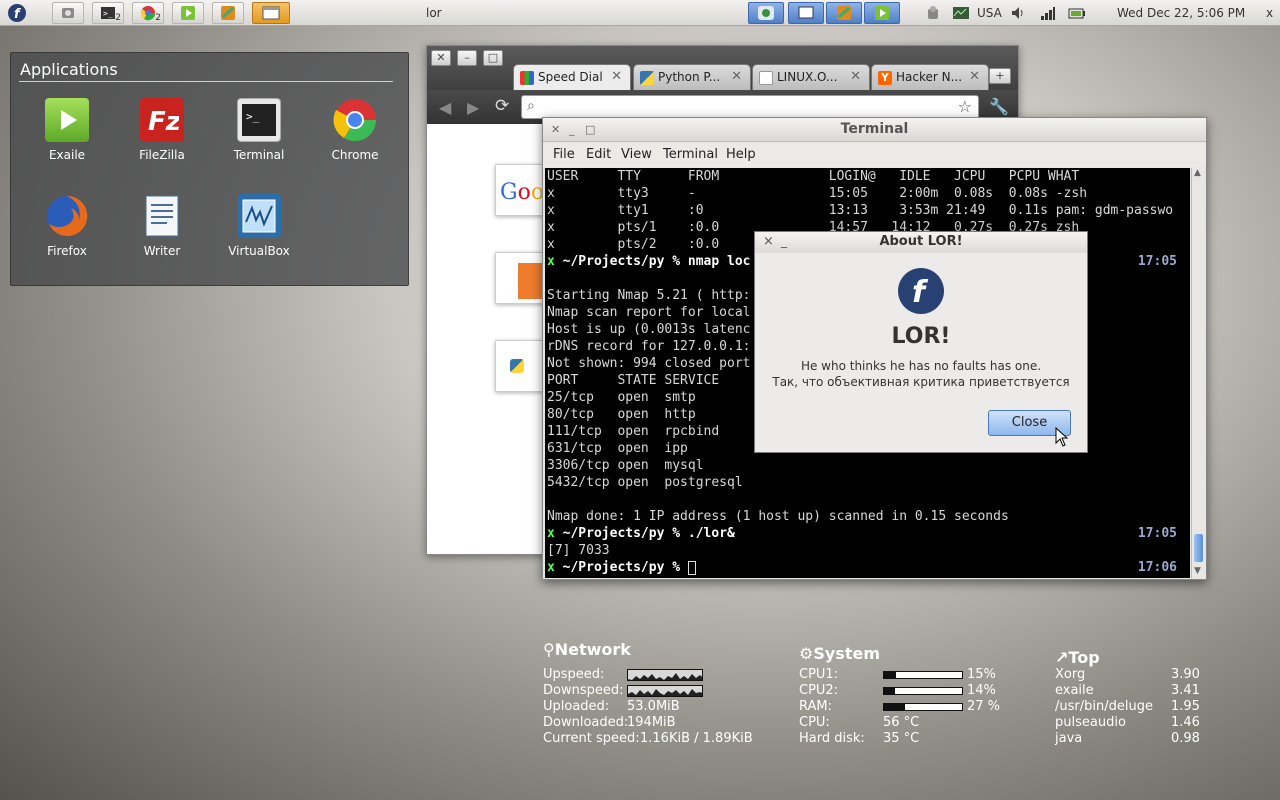 Image resolution: width=1280 pixels, height=800 pixels. I want to click on omnibox: ⌕ ☆, so click(750, 107).